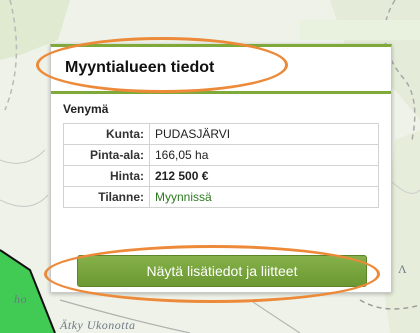  I want to click on show-details-button: Näytä lisätiedot ja liitteet, so click(222, 271).